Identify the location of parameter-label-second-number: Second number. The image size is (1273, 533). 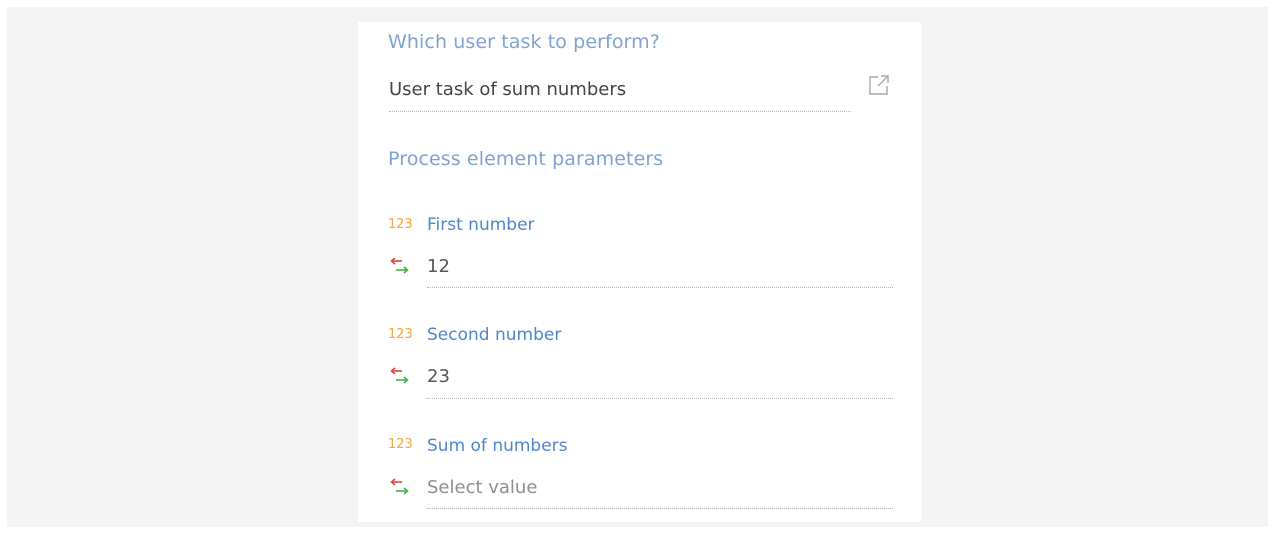
(494, 335).